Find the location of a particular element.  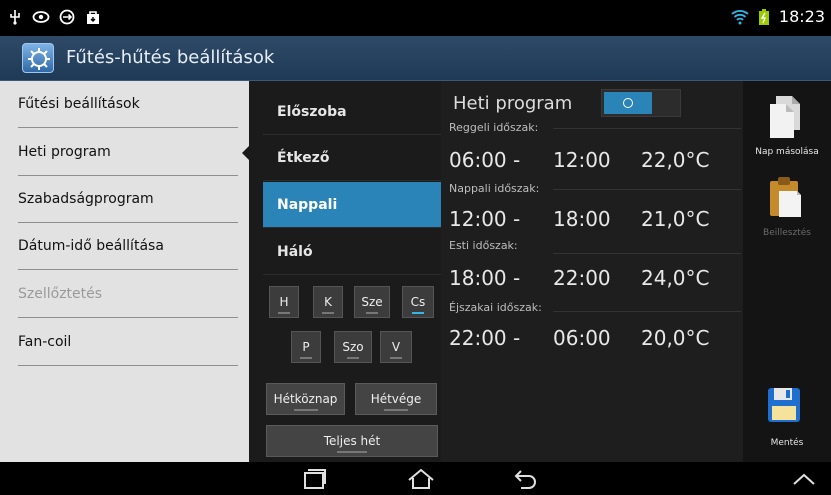

period-temperature: 22,0°C is located at coordinates (675, 160).